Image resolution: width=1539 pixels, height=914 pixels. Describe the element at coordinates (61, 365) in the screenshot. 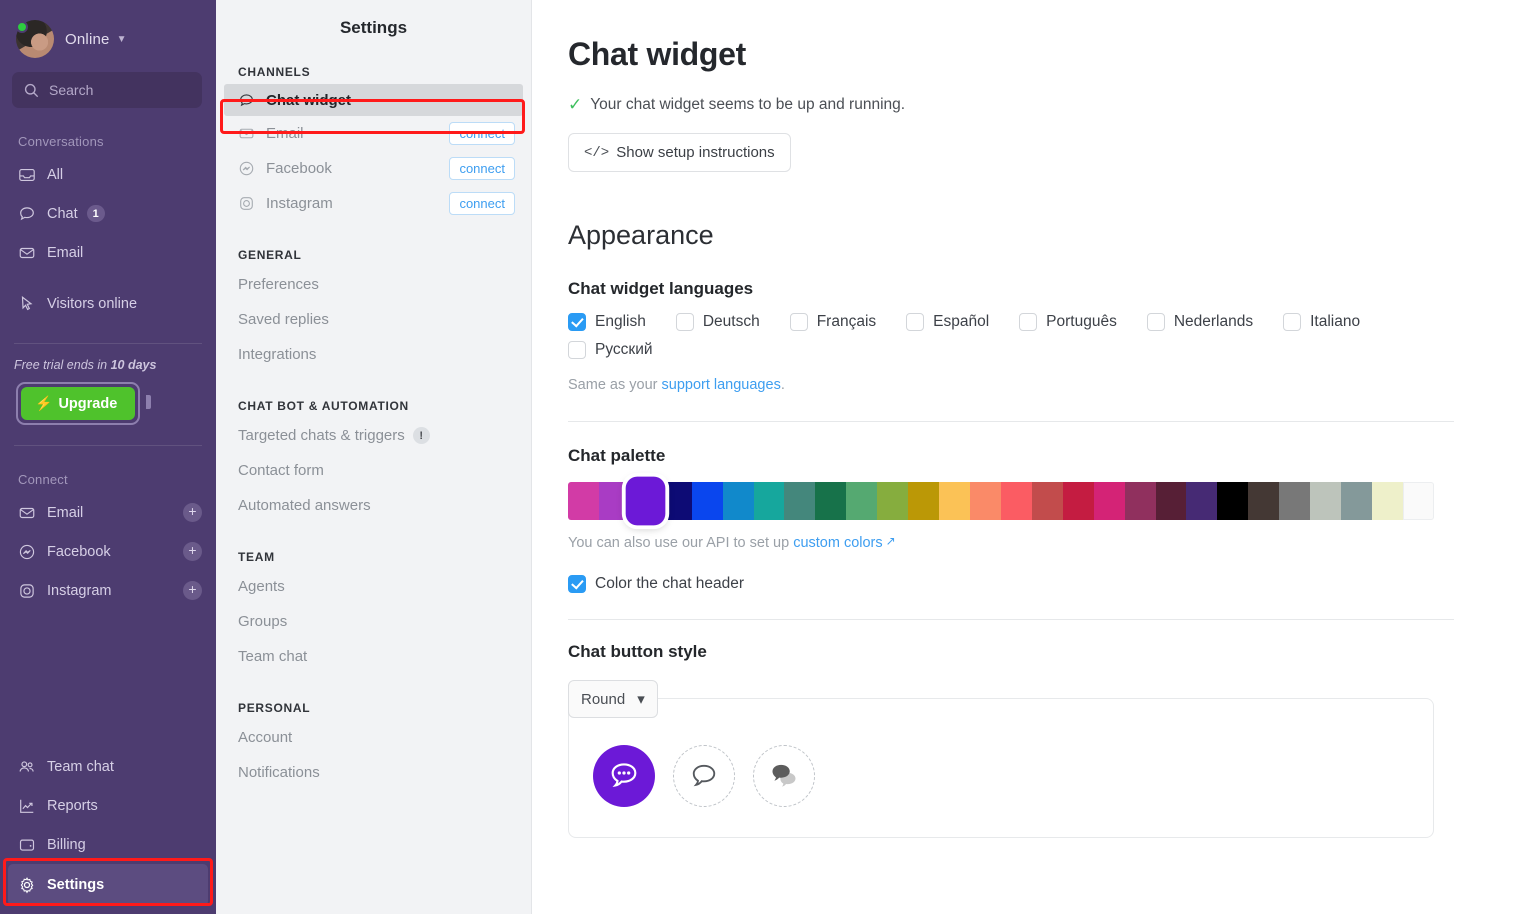

I see `trial-prefix: Free trial ends in` at that location.